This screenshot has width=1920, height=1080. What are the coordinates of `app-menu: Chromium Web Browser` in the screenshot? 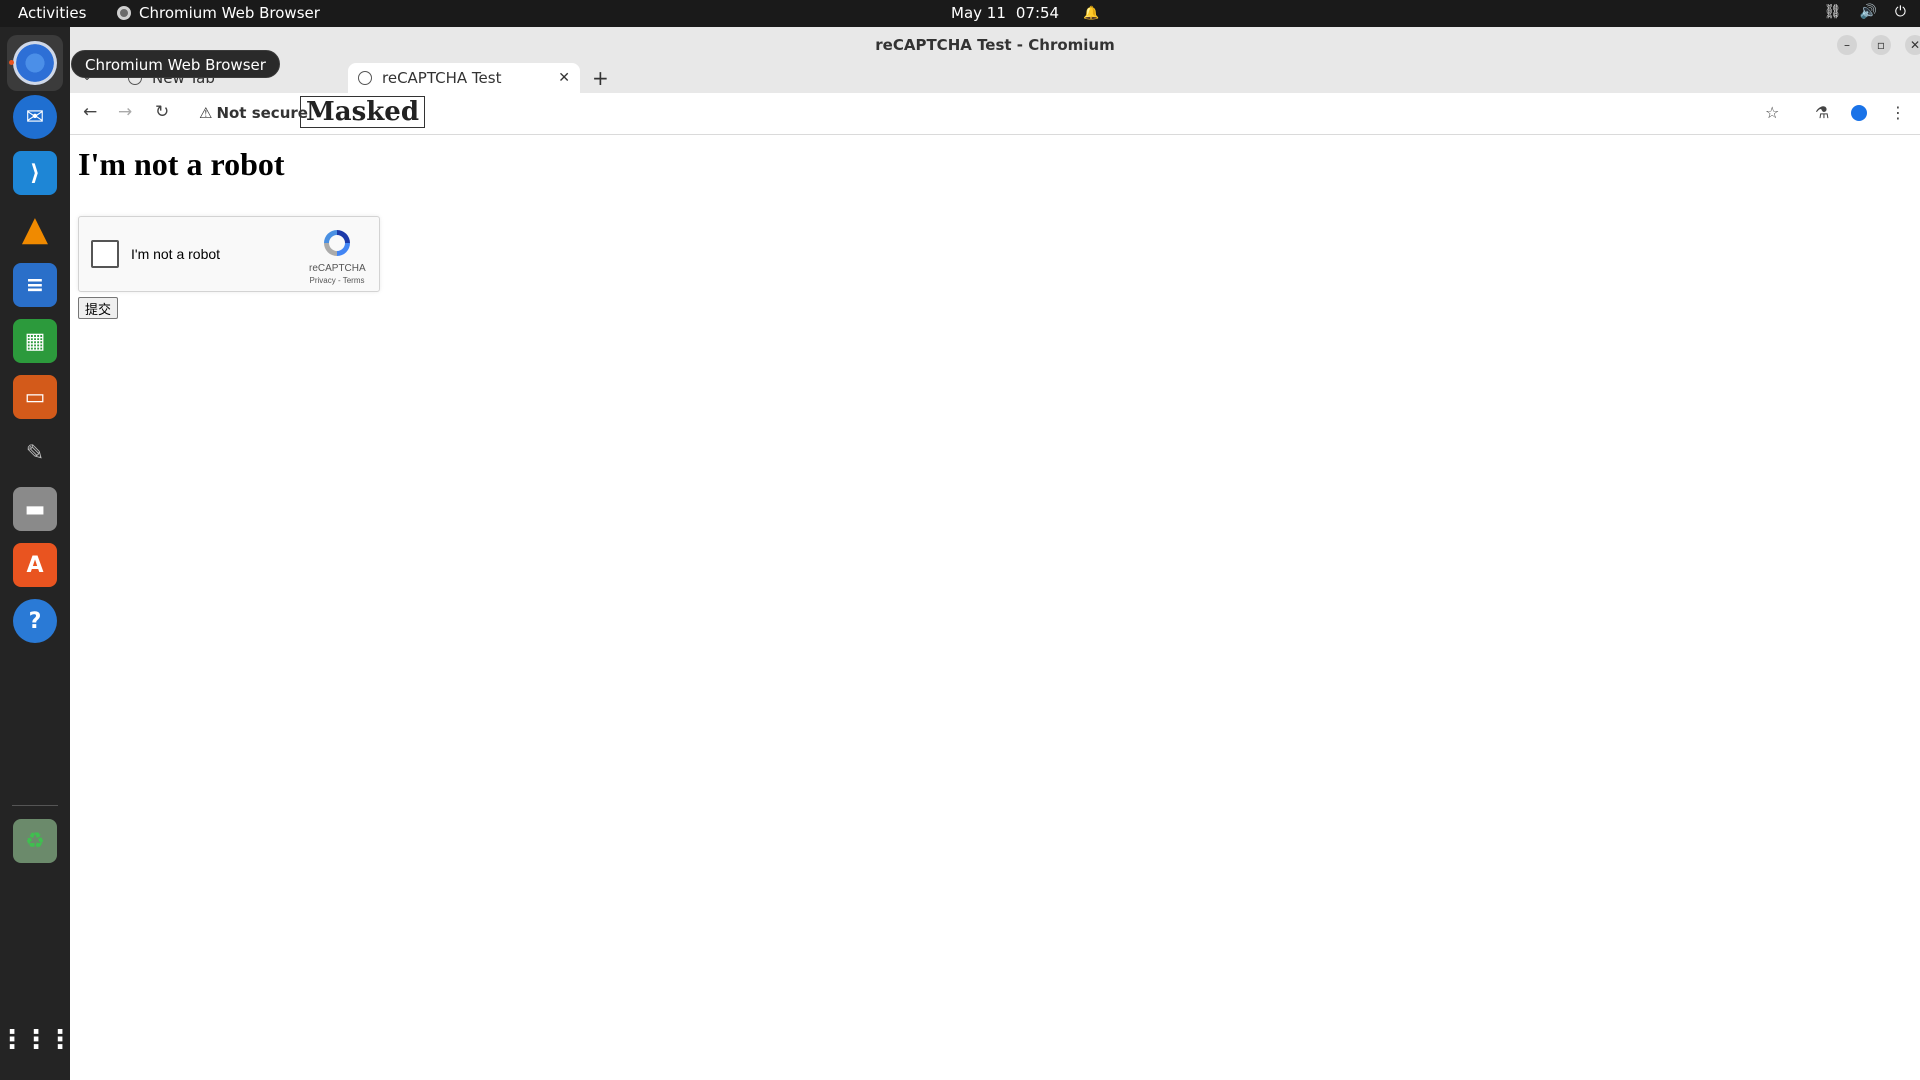 It's located at (218, 13).